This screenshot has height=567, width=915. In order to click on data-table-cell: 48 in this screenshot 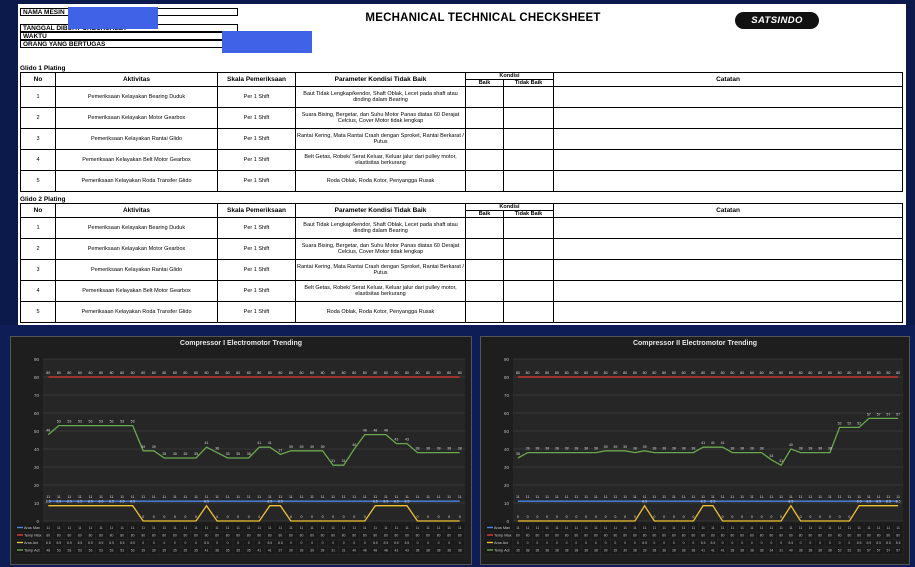, I will do `click(48, 551)`.